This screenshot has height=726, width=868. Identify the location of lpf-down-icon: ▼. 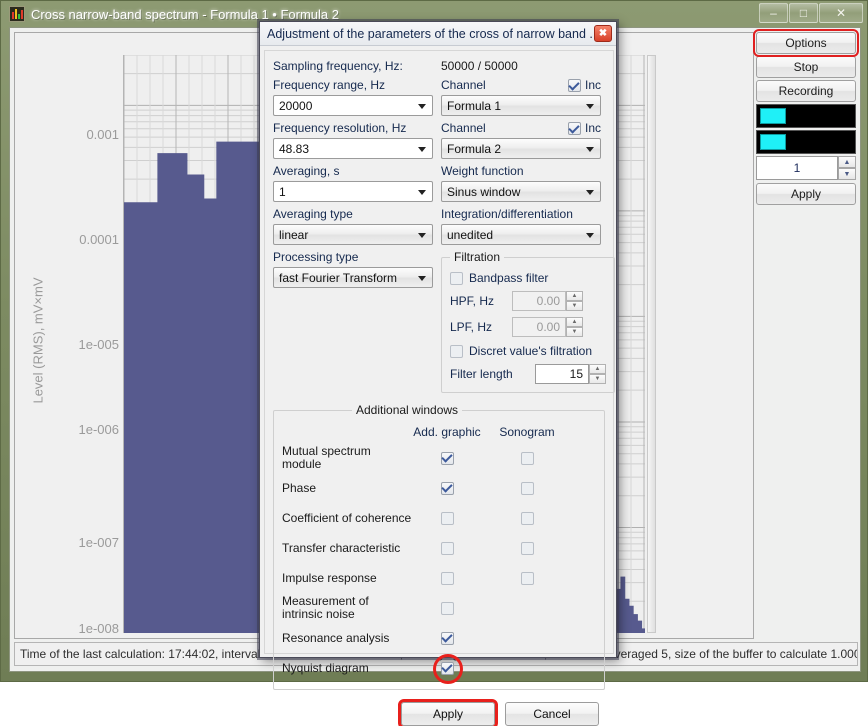
(574, 332).